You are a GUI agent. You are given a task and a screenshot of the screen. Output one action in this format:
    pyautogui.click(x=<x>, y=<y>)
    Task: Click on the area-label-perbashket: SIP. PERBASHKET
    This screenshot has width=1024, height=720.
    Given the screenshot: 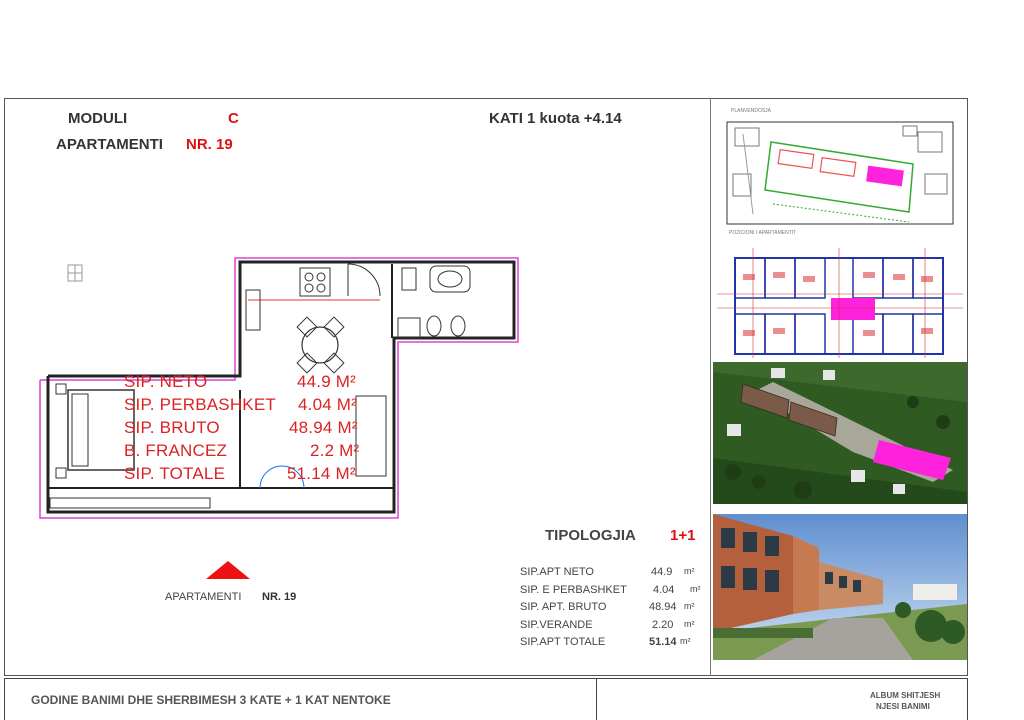 What is the action you would take?
    pyautogui.click(x=200, y=404)
    